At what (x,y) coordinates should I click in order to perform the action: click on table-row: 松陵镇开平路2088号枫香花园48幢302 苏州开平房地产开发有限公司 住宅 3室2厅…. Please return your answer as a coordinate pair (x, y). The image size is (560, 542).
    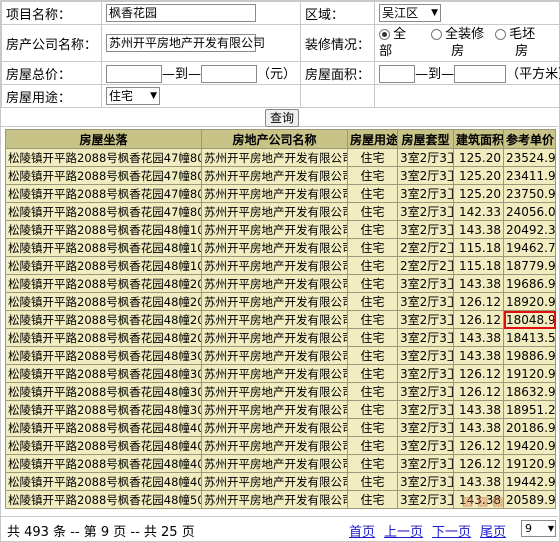
    Looking at the image, I should click on (280, 373).